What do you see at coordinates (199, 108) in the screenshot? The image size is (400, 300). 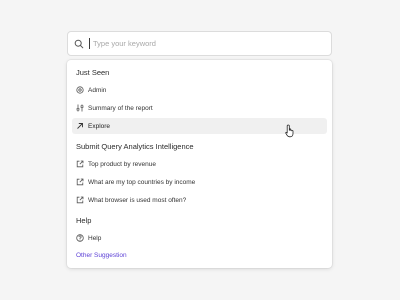 I see `suggestion-item-summary-report: Summary of the report` at bounding box center [199, 108].